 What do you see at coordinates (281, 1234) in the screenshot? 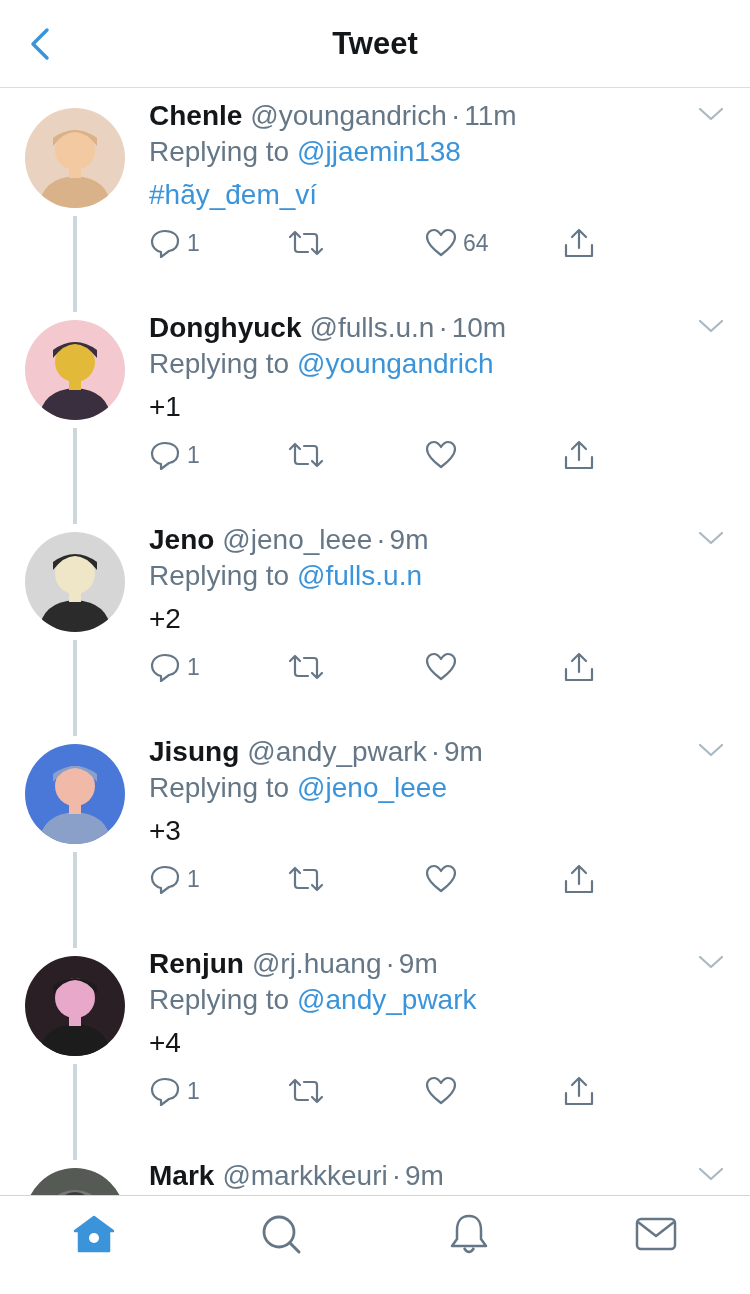
I see `search-icon` at bounding box center [281, 1234].